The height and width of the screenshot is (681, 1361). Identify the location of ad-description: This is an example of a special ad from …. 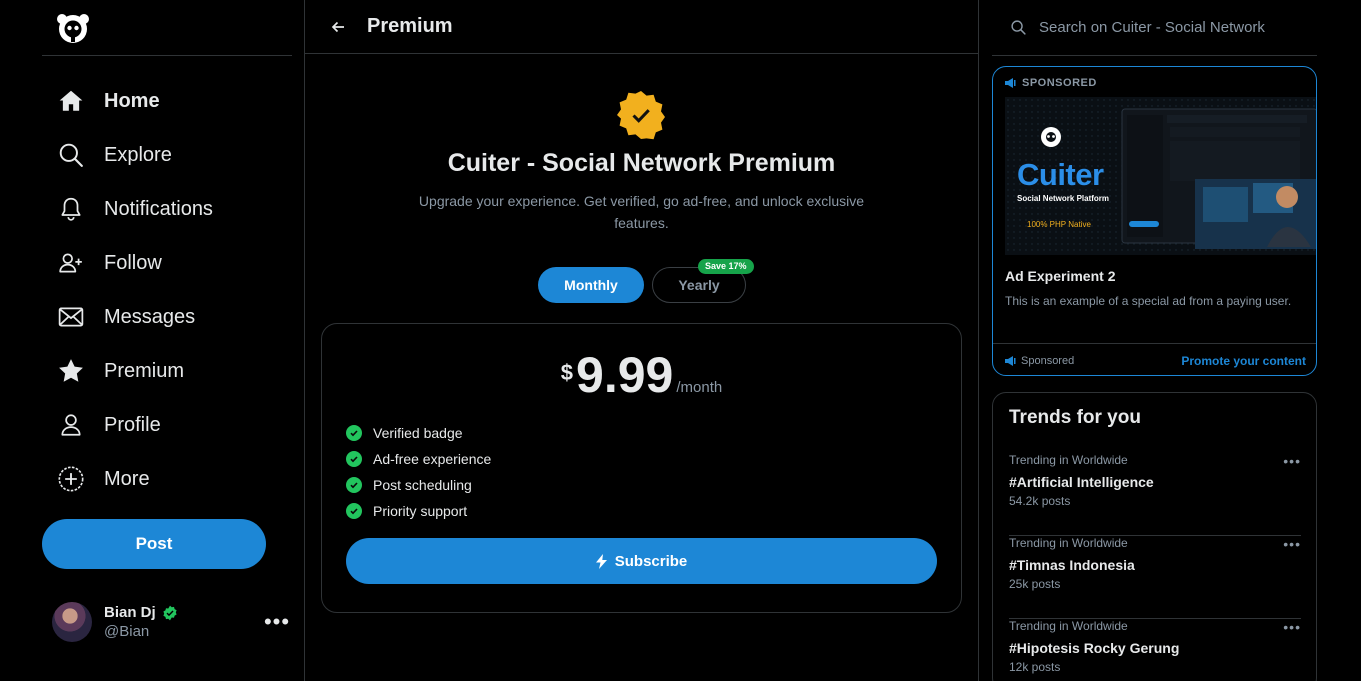
(1148, 301).